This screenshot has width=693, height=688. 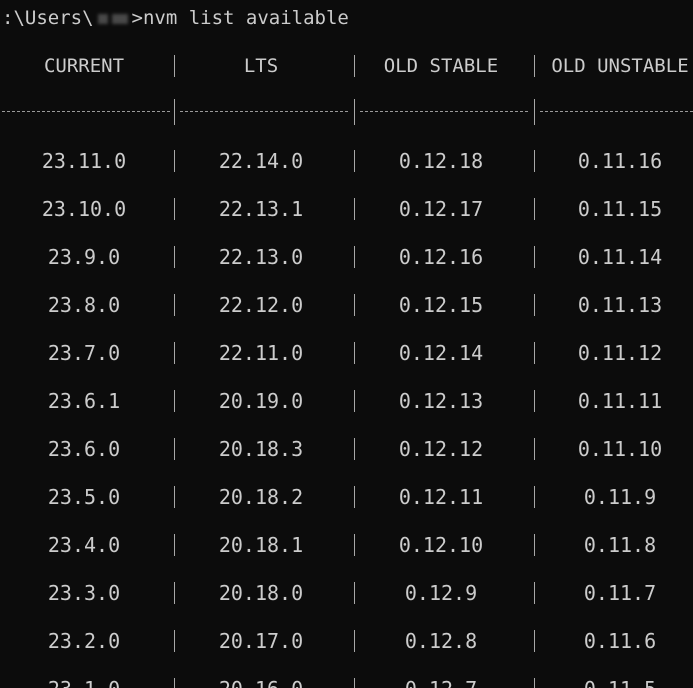 I want to click on header-current: CURRENT, so click(x=84, y=66).